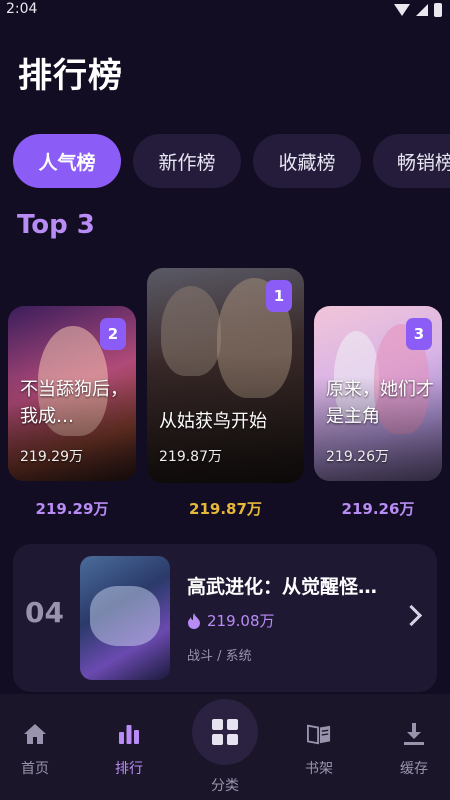 Image resolution: width=450 pixels, height=800 pixels. What do you see at coordinates (225, 11) in the screenshot?
I see `status-bar: 2:04` at bounding box center [225, 11].